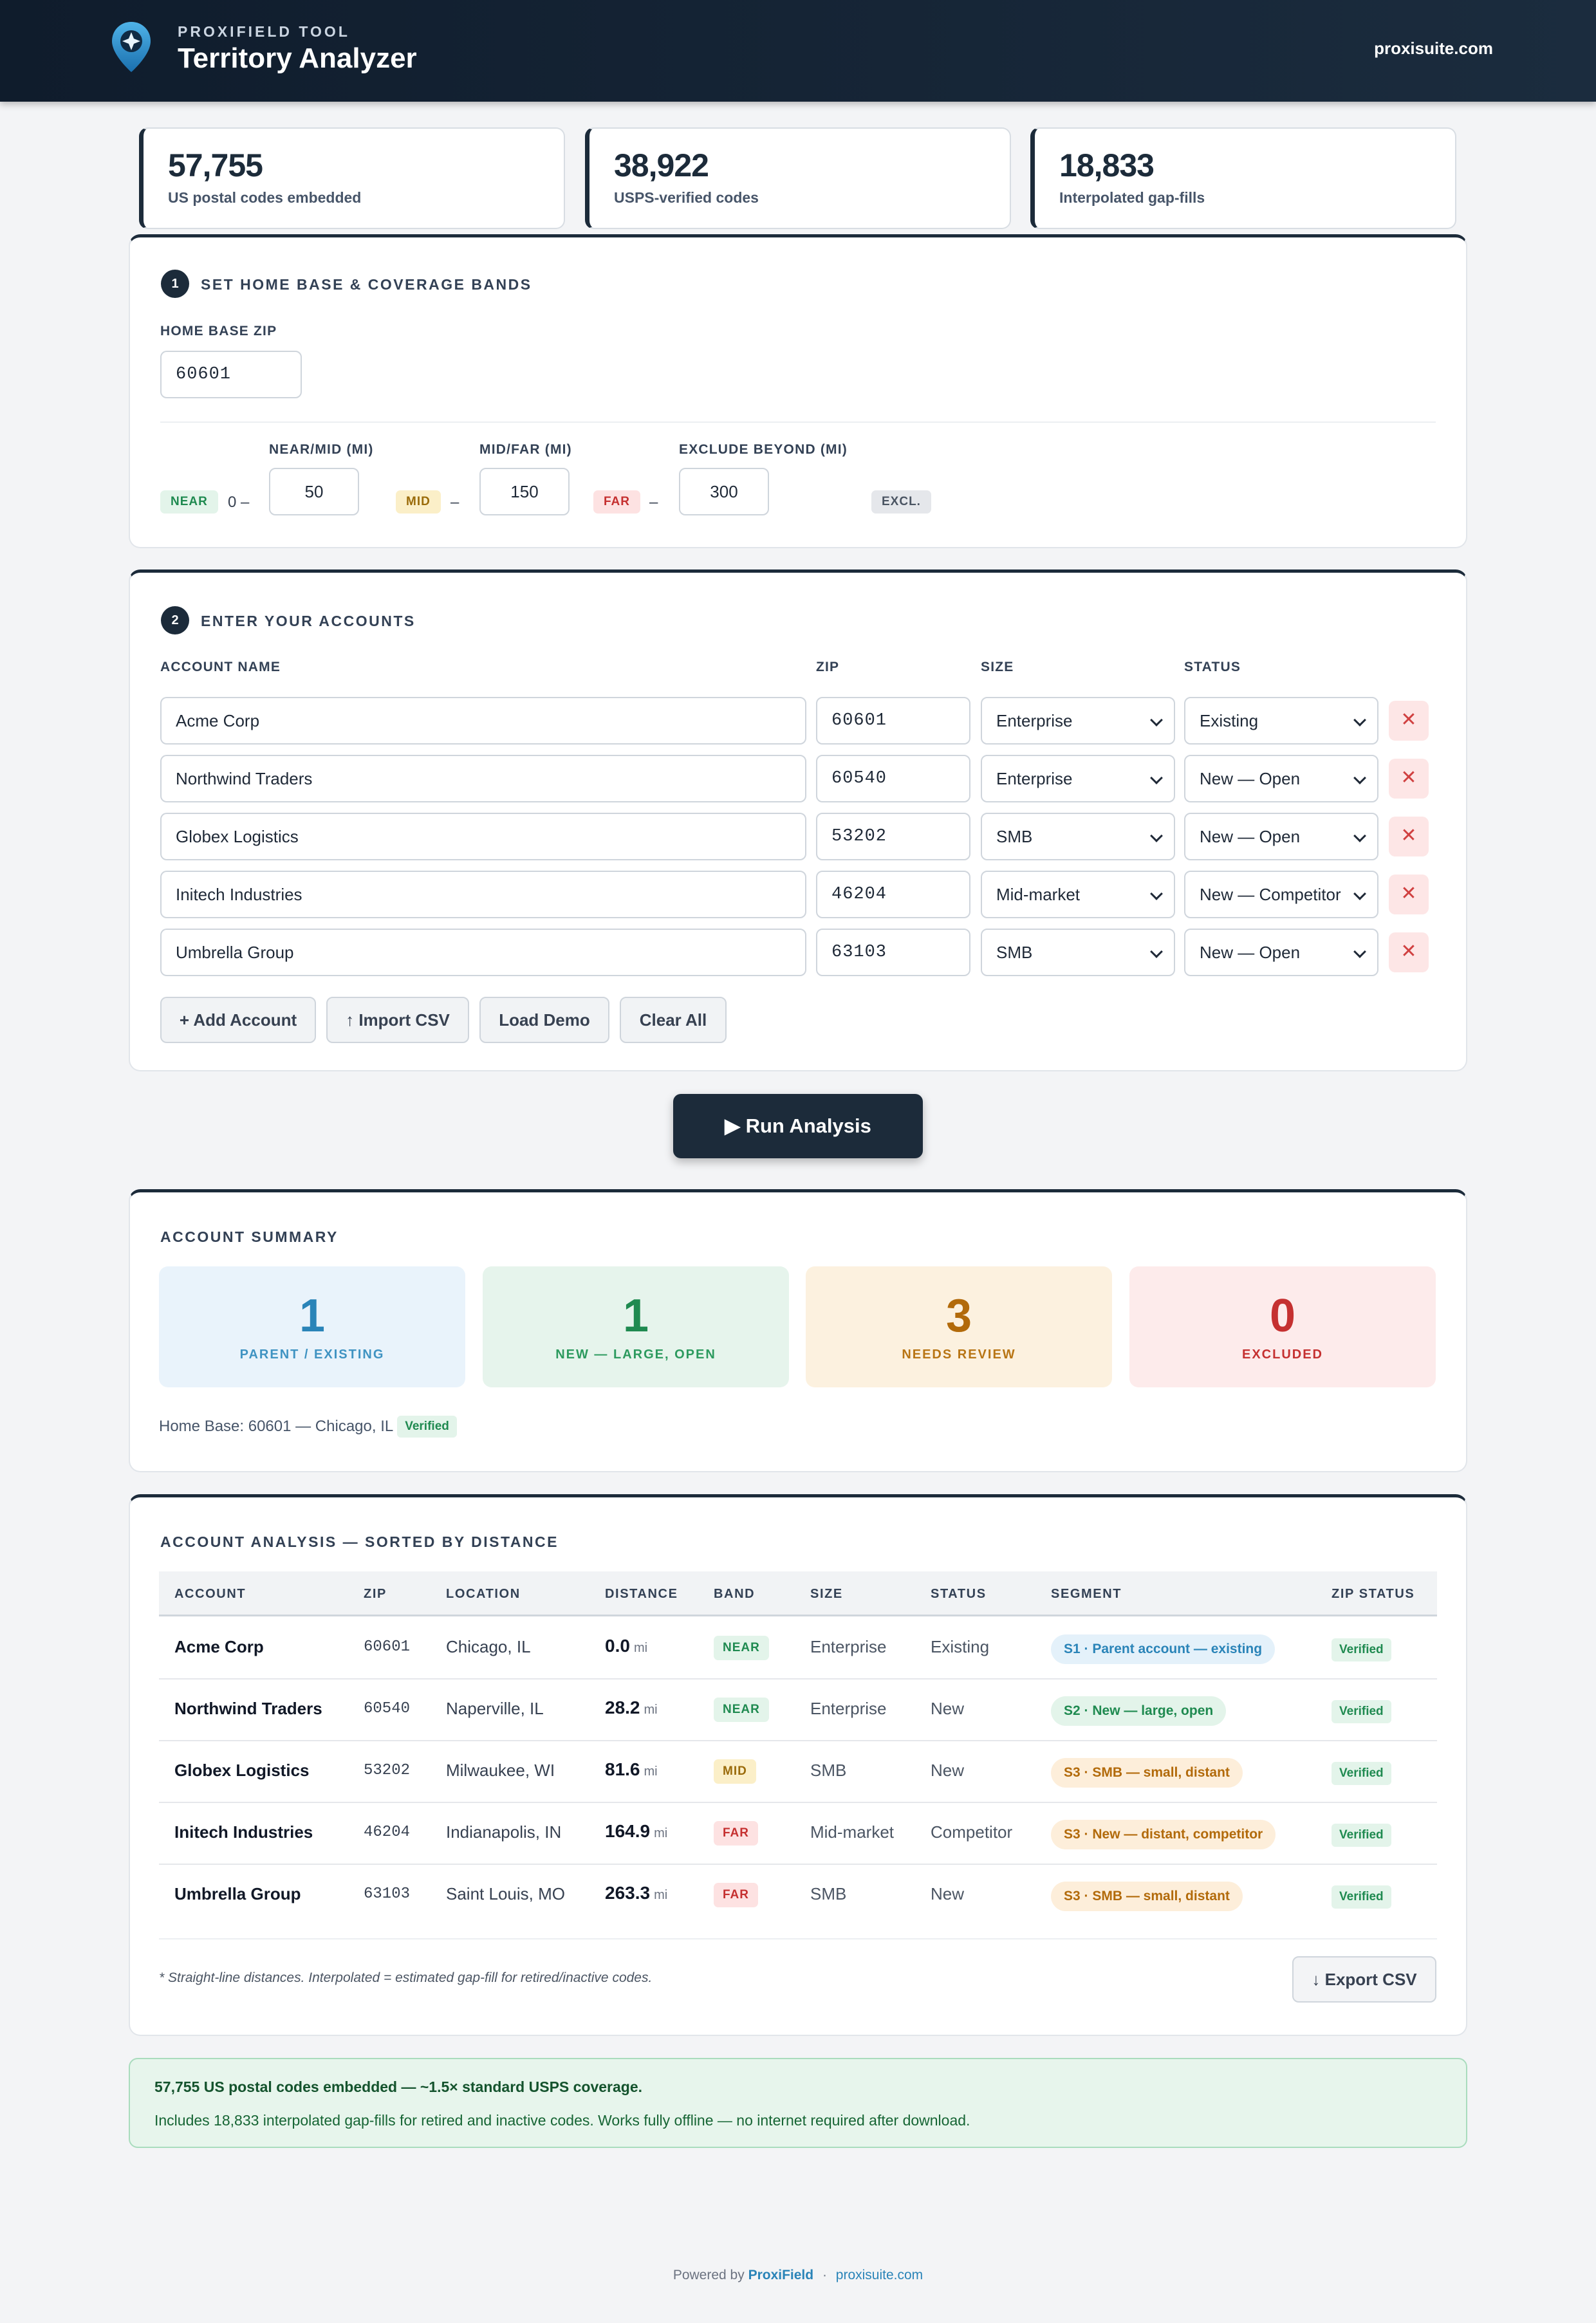 The width and height of the screenshot is (1596, 2323). Describe the element at coordinates (734, 1594) in the screenshot. I see `th-band: BAND` at that location.